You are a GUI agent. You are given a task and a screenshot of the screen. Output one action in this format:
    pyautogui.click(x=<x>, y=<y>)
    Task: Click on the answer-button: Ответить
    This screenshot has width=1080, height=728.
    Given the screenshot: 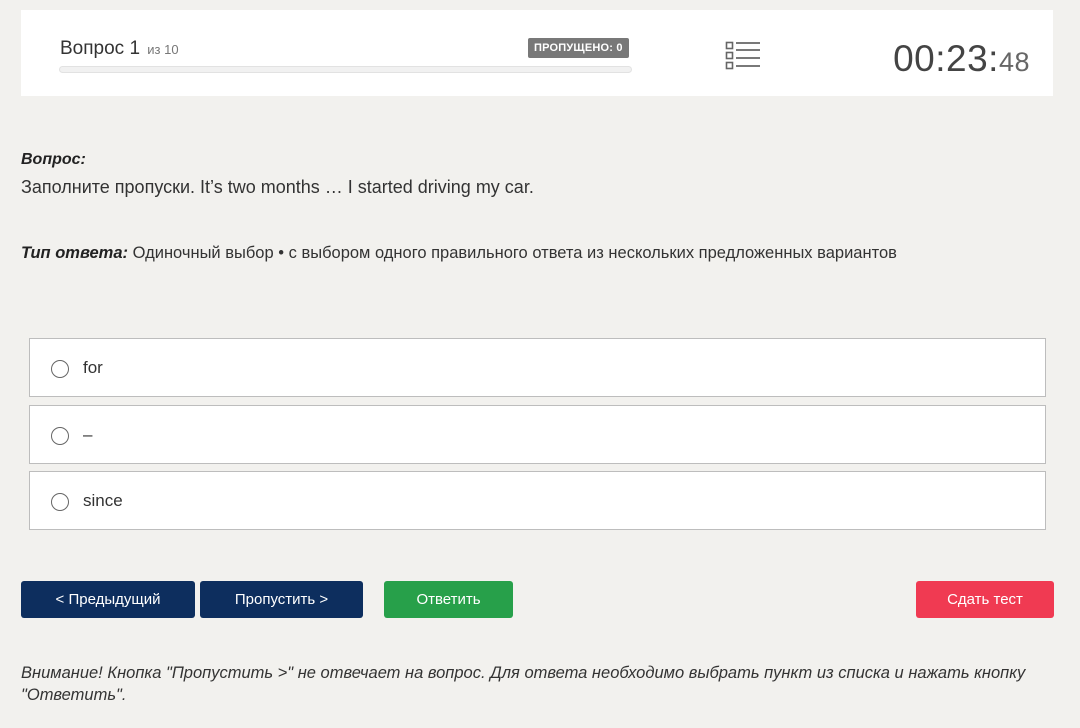 What is the action you would take?
    pyautogui.click(x=448, y=599)
    